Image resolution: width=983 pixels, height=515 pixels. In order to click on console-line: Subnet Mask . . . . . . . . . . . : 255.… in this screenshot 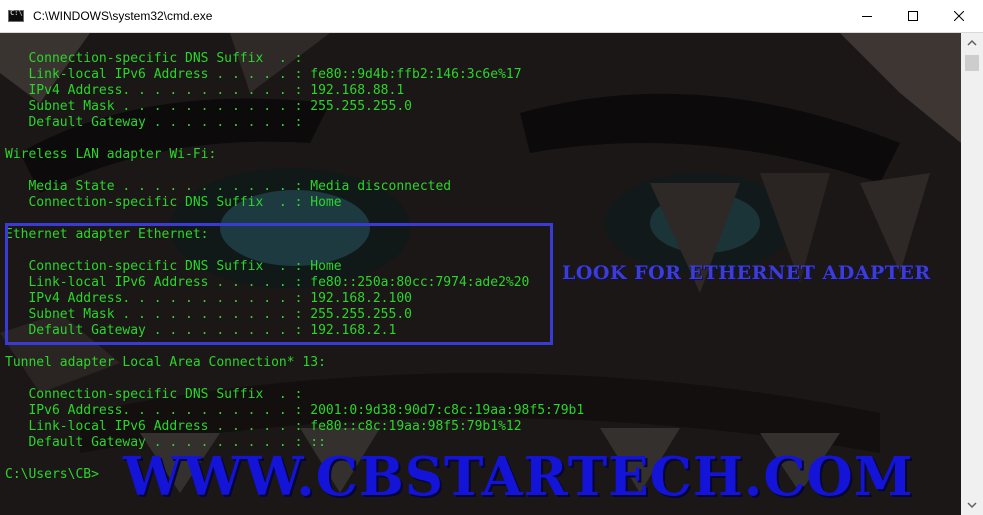, I will do `click(208, 106)`.